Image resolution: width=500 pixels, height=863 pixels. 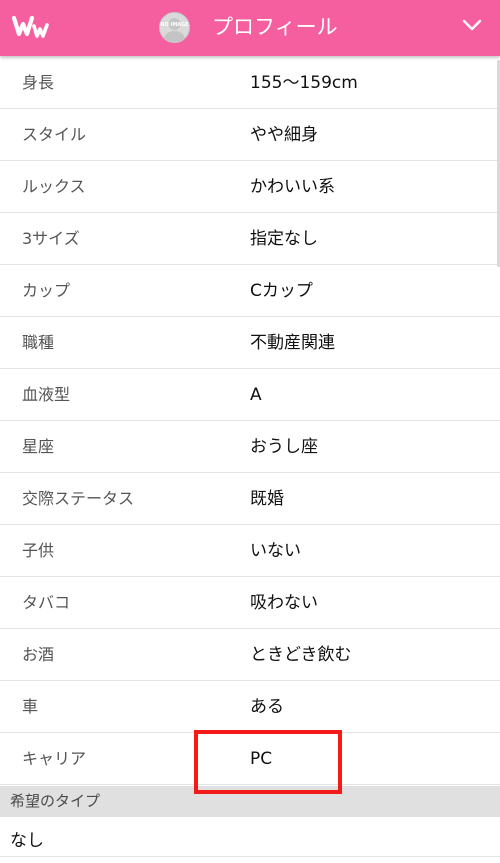 I want to click on profile-row-car: 車 ある, so click(x=250, y=707).